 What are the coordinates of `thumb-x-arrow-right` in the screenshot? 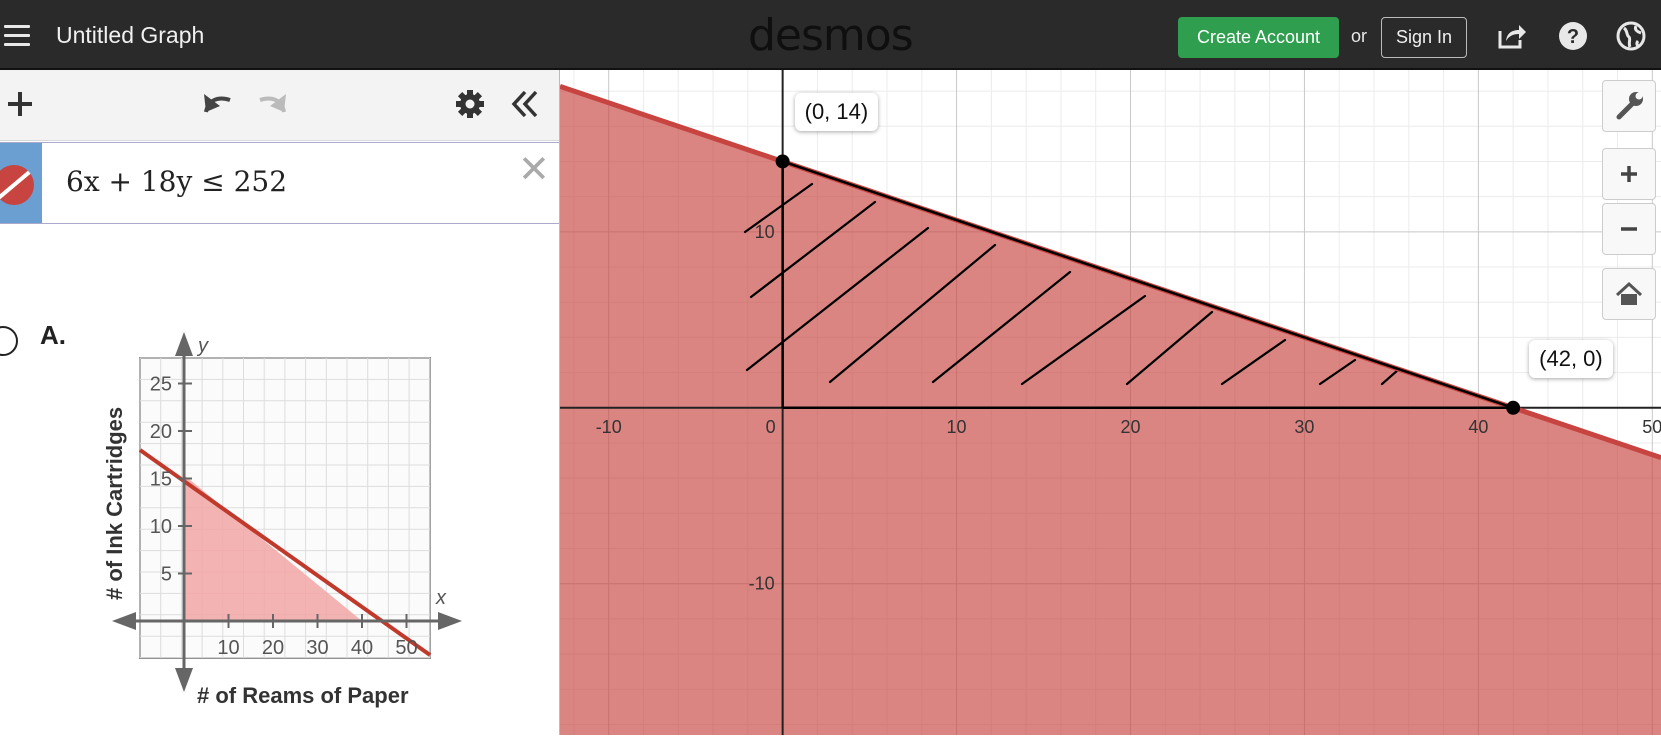 It's located at (450, 621).